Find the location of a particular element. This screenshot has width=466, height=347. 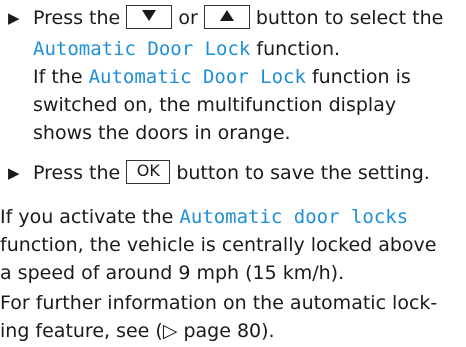

instruction-step-1-line-5: shows the doors in orange. is located at coordinates (162, 133).